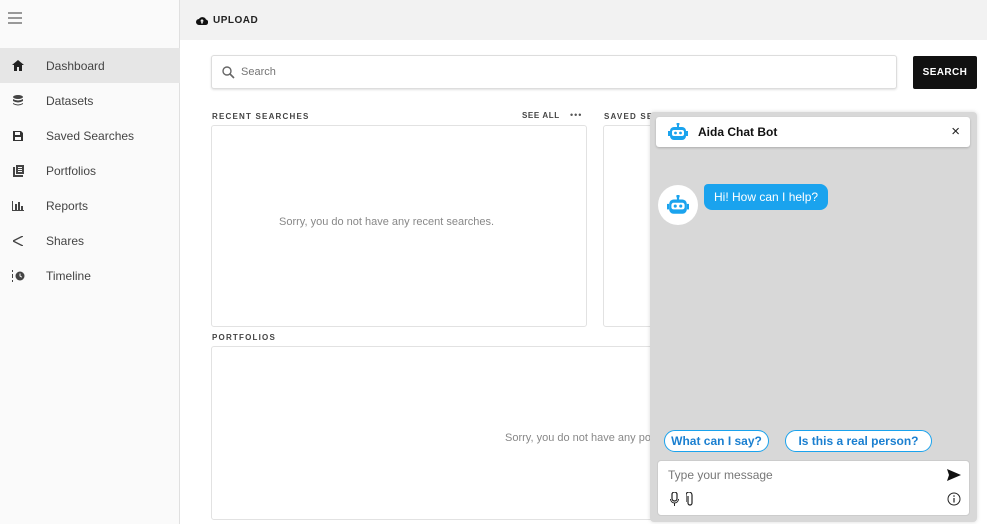  What do you see at coordinates (75, 65) in the screenshot?
I see `sidebar-item-label: Dashboard` at bounding box center [75, 65].